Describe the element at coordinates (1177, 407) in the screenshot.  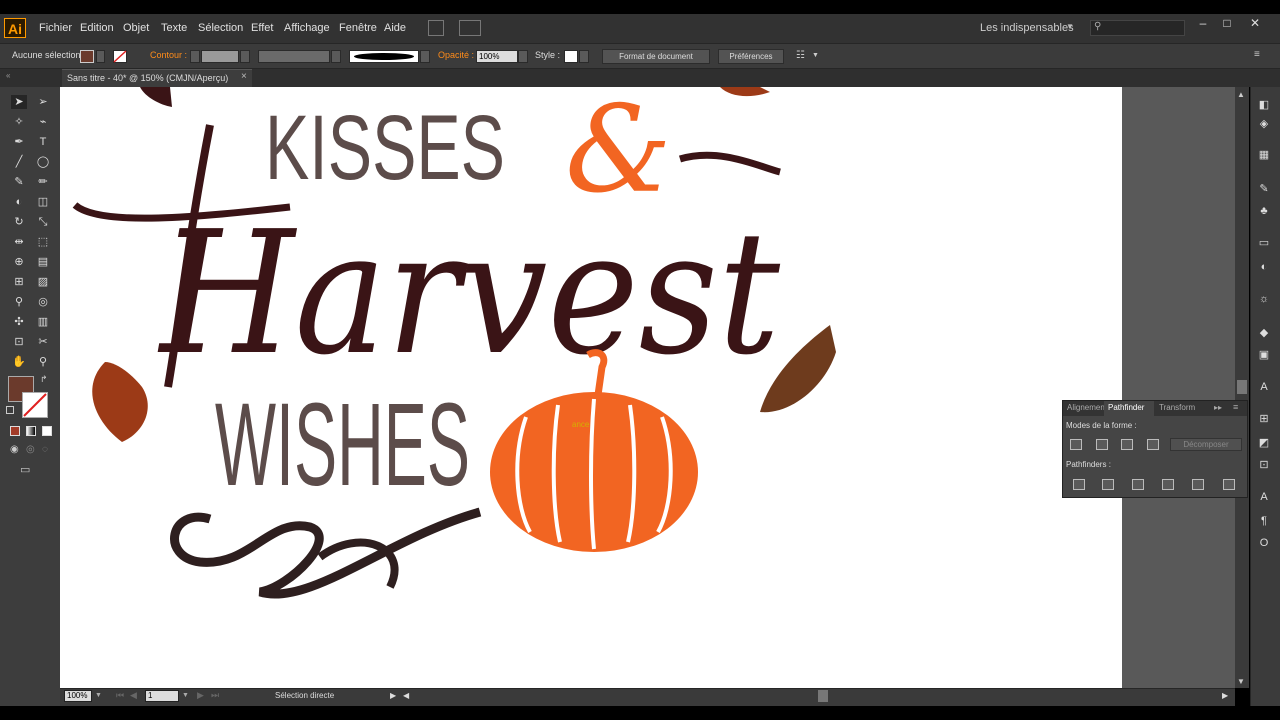
I see `tab-transform: Transform` at that location.